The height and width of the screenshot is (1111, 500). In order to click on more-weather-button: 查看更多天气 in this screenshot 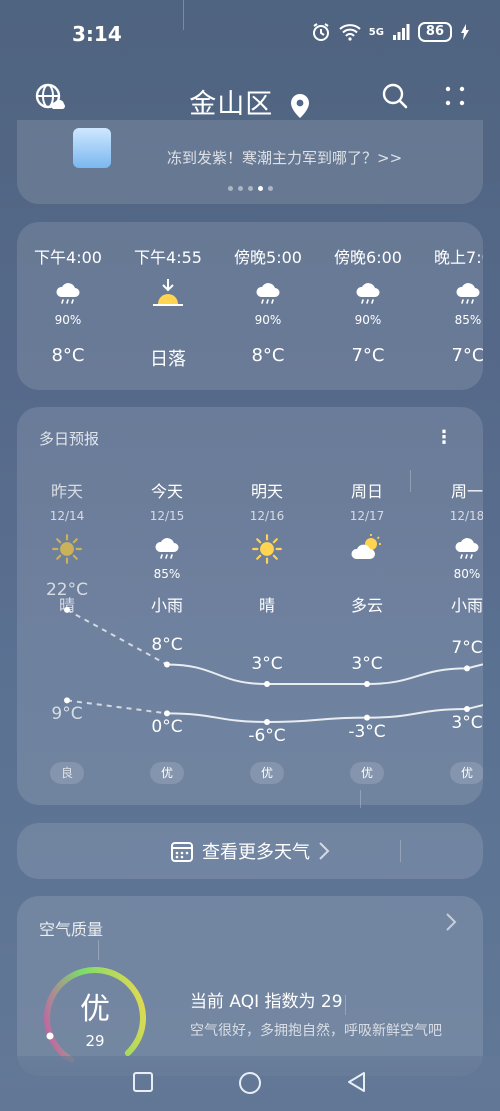, I will do `click(250, 851)`.